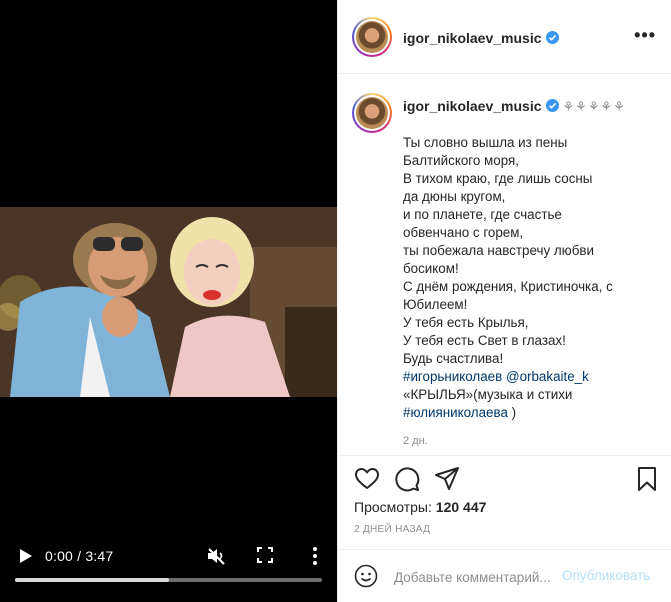 The image size is (671, 602). What do you see at coordinates (99, 556) in the screenshot?
I see `time-total: 3:47` at bounding box center [99, 556].